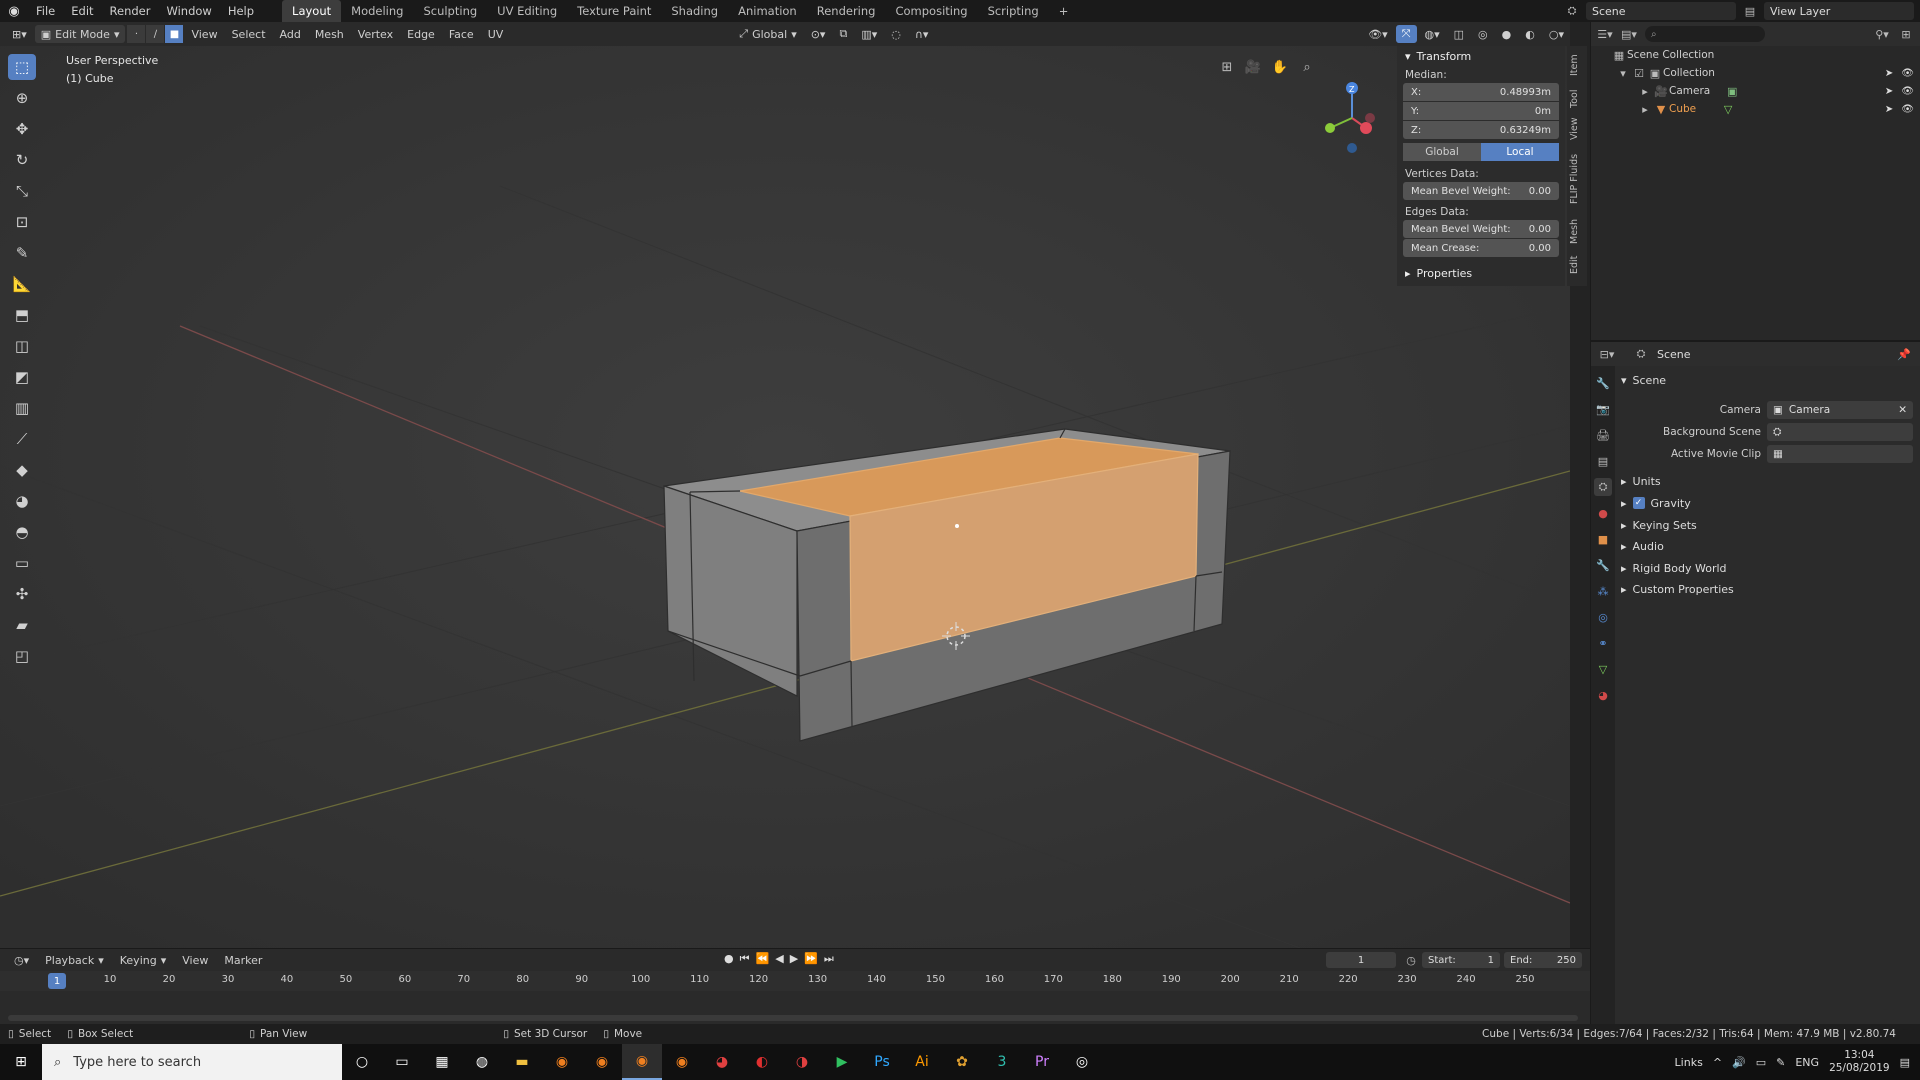 Image resolution: width=1920 pixels, height=1080 pixels. What do you see at coordinates (22, 315) in the screenshot?
I see `extrude-tool-icon: ⬒` at bounding box center [22, 315].